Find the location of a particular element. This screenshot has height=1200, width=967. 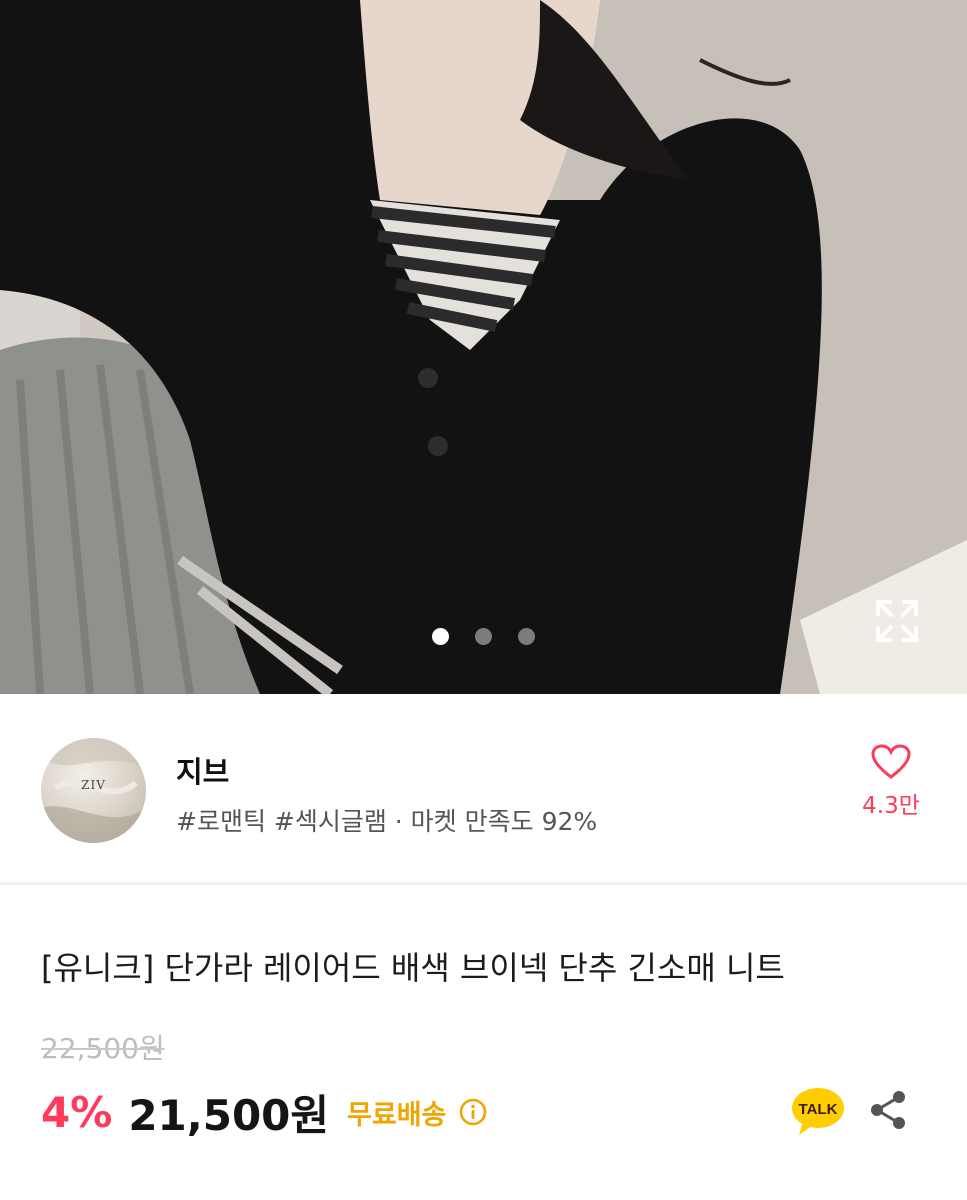

discount-rate: 4% is located at coordinates (77, 1112).